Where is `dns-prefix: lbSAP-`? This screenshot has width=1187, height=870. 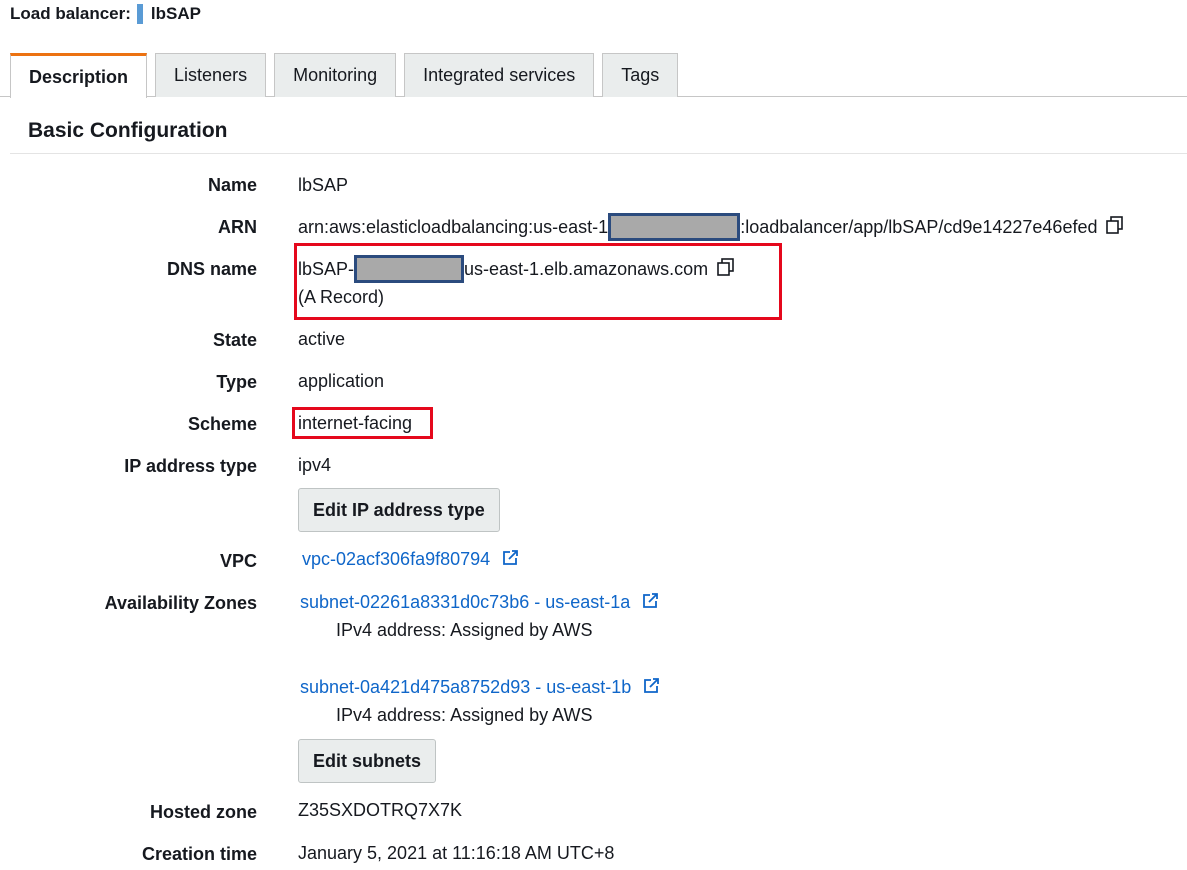
dns-prefix: lbSAP- is located at coordinates (326, 268).